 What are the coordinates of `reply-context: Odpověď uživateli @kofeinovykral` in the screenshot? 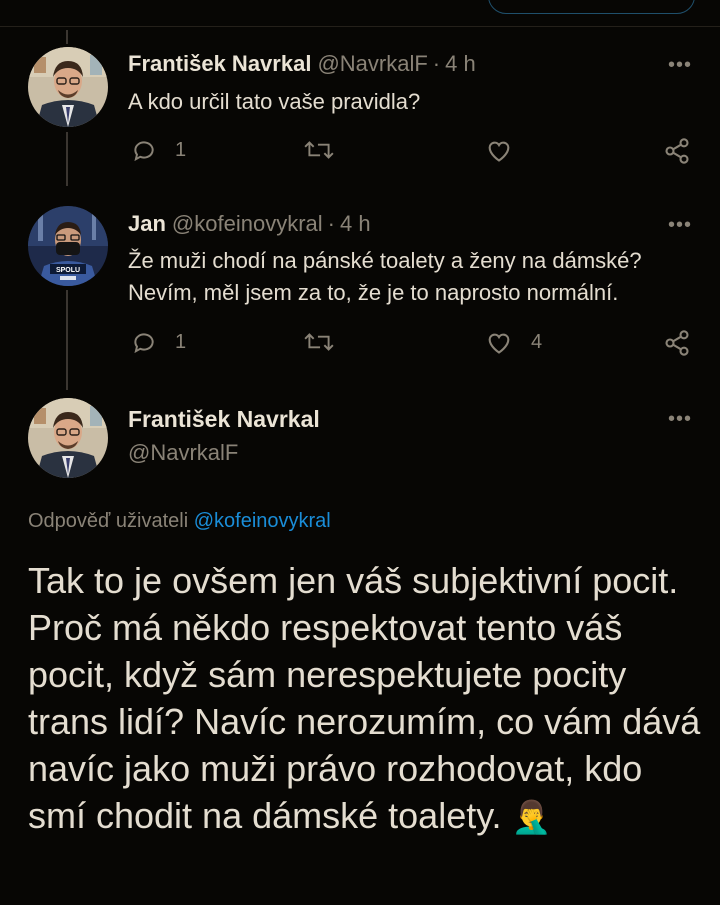 It's located at (179, 521).